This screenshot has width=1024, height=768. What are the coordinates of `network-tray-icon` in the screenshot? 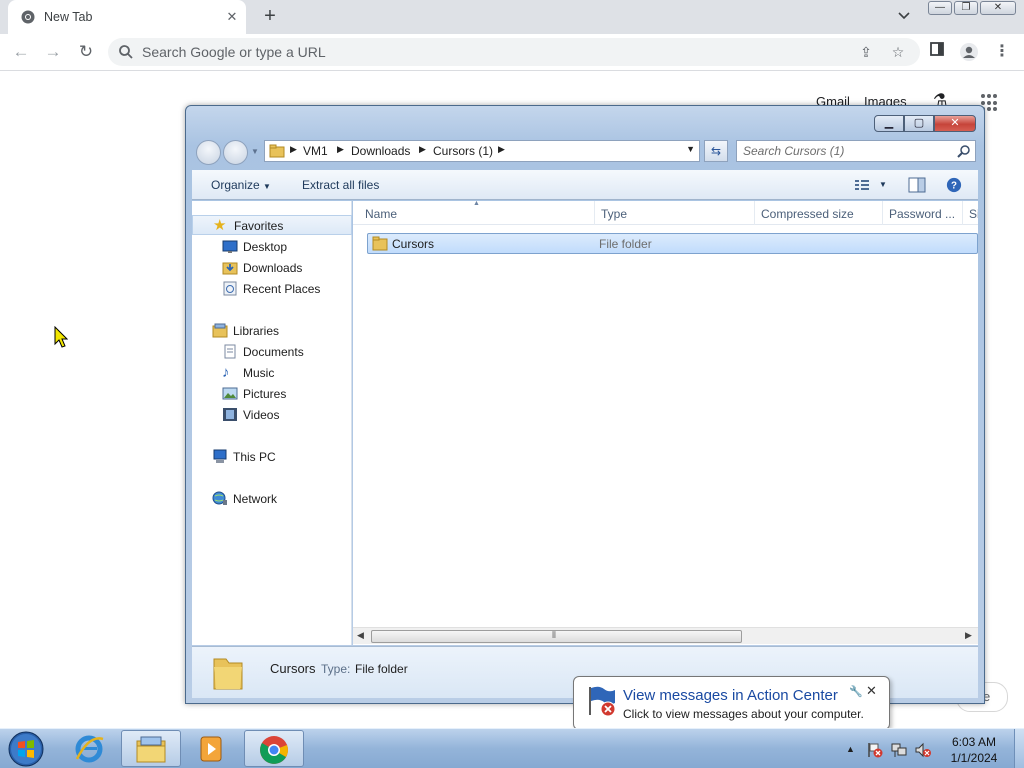 It's located at (899, 750).